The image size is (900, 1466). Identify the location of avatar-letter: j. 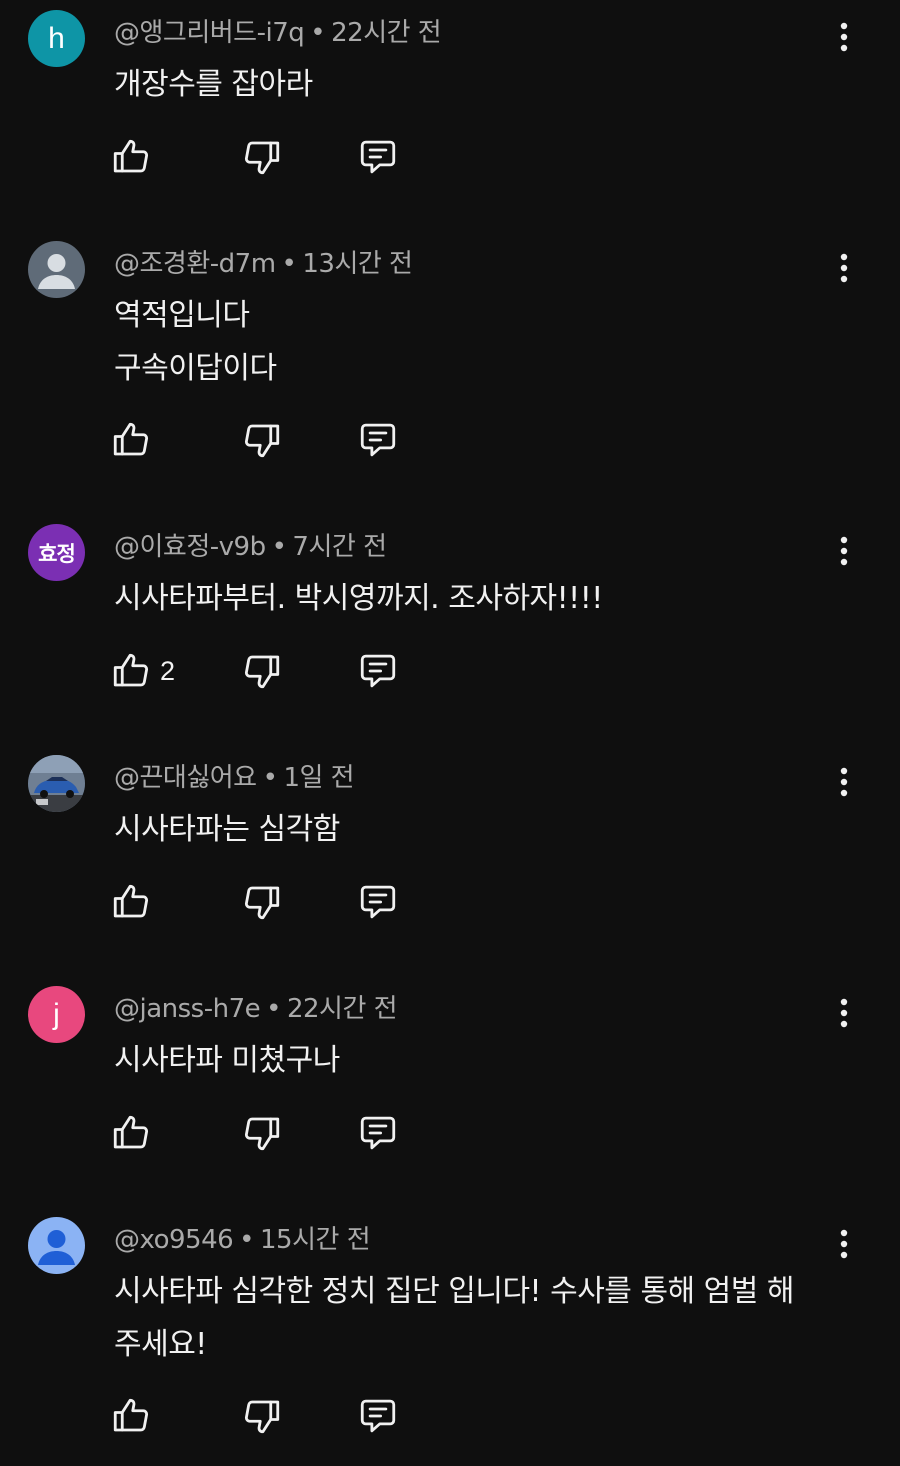
(56, 1014).